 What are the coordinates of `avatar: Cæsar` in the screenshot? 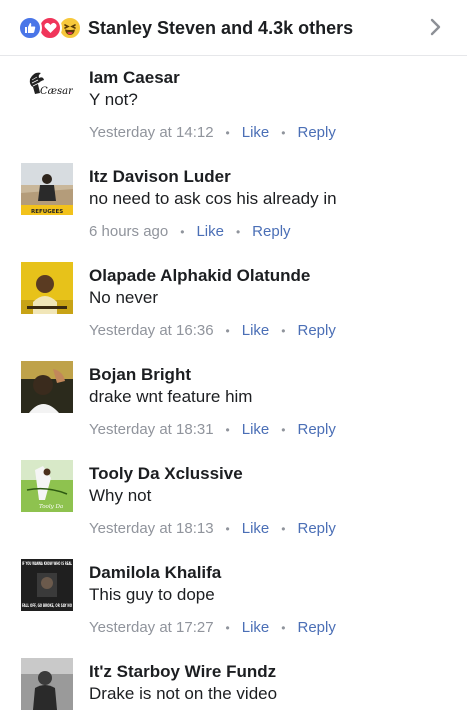 It's located at (47, 91).